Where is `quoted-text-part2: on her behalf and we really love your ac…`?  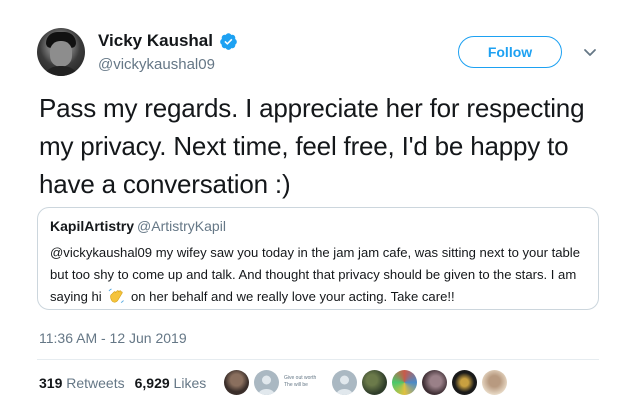 quoted-text-part2: on her behalf and we really love your ac… is located at coordinates (292, 296).